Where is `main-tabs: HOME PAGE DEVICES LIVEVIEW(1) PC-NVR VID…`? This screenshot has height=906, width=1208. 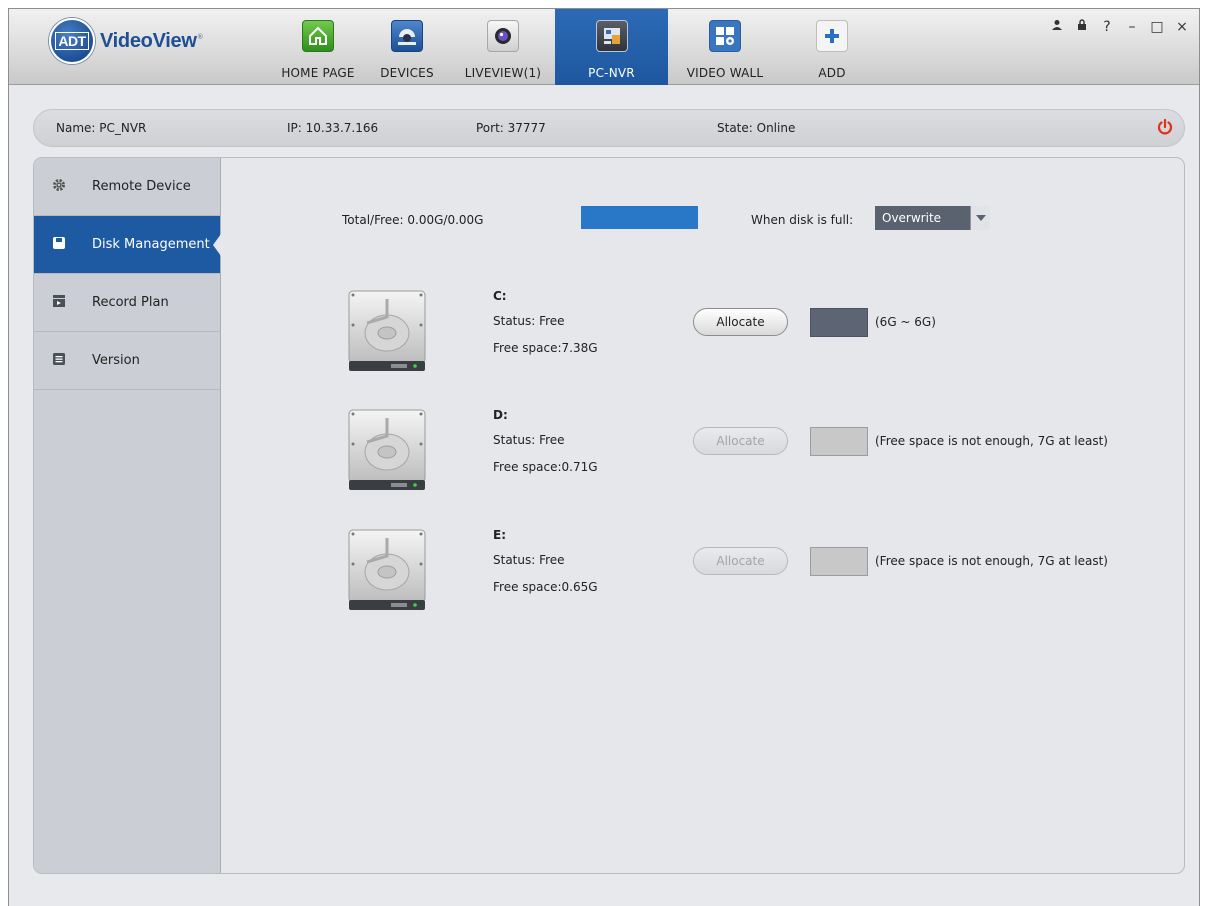 main-tabs: HOME PAGE DEVICES LIVEVIEW(1) PC-NVR VID… is located at coordinates (577, 47).